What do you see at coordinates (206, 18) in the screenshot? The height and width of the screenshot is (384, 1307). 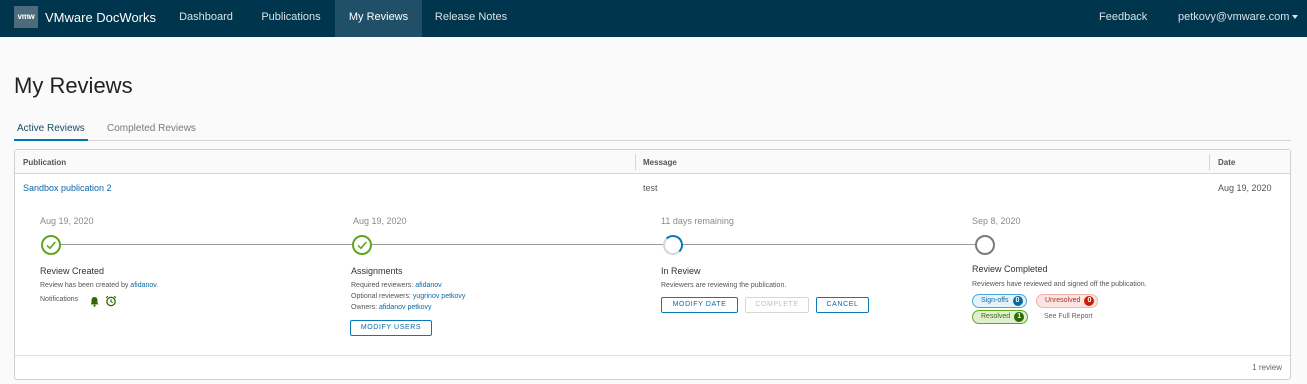 I see `nav-dashboard: Dashboard` at bounding box center [206, 18].